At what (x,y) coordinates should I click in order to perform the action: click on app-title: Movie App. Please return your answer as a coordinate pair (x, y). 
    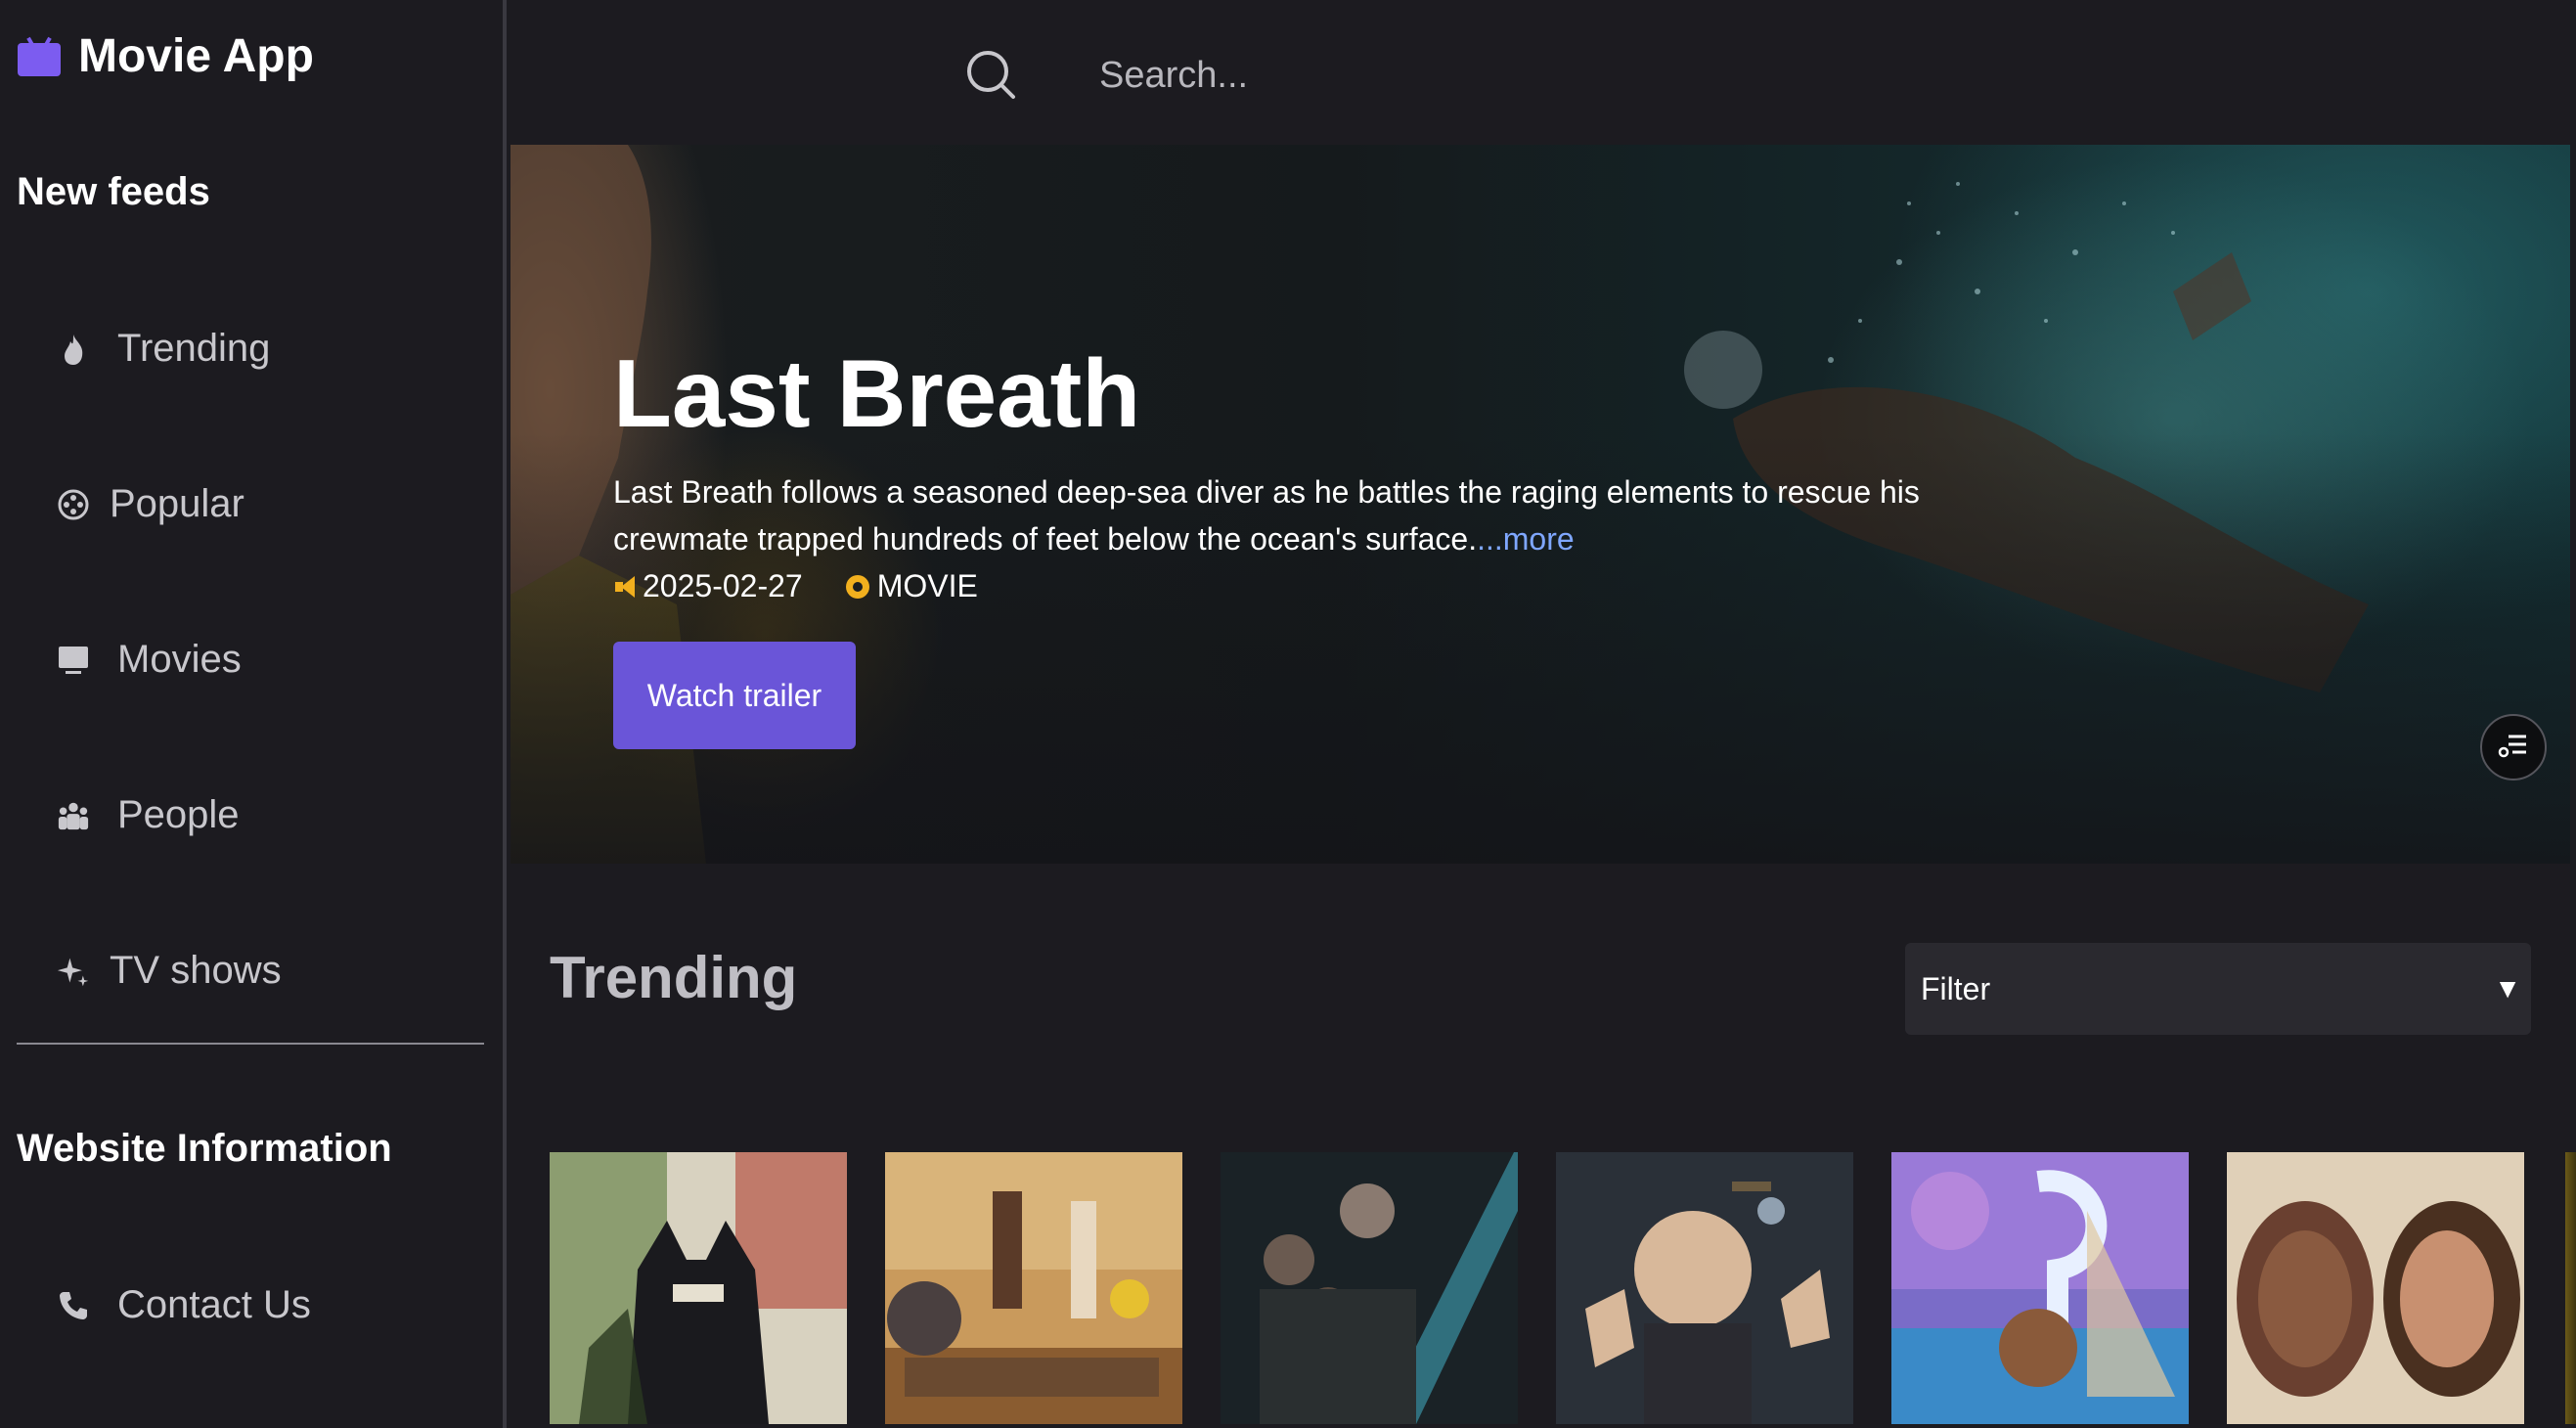
    Looking at the image, I should click on (196, 56).